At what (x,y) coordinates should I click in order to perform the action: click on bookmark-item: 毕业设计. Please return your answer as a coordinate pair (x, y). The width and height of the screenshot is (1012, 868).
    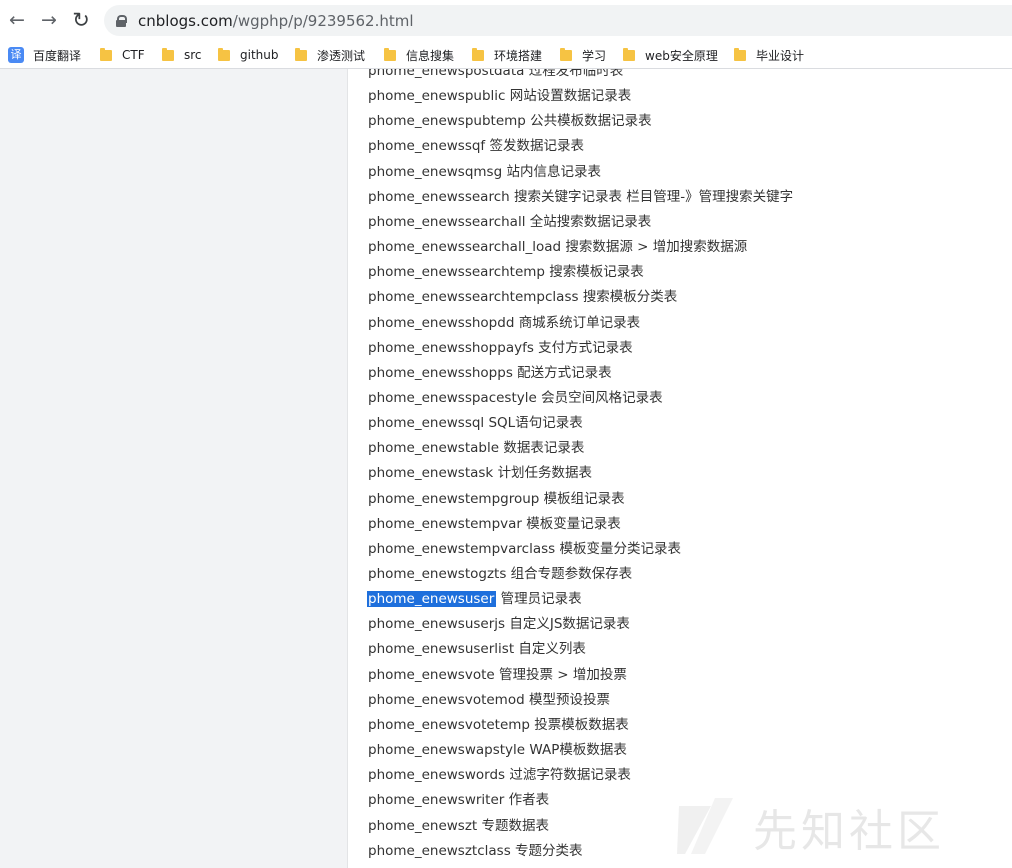
    Looking at the image, I should click on (769, 55).